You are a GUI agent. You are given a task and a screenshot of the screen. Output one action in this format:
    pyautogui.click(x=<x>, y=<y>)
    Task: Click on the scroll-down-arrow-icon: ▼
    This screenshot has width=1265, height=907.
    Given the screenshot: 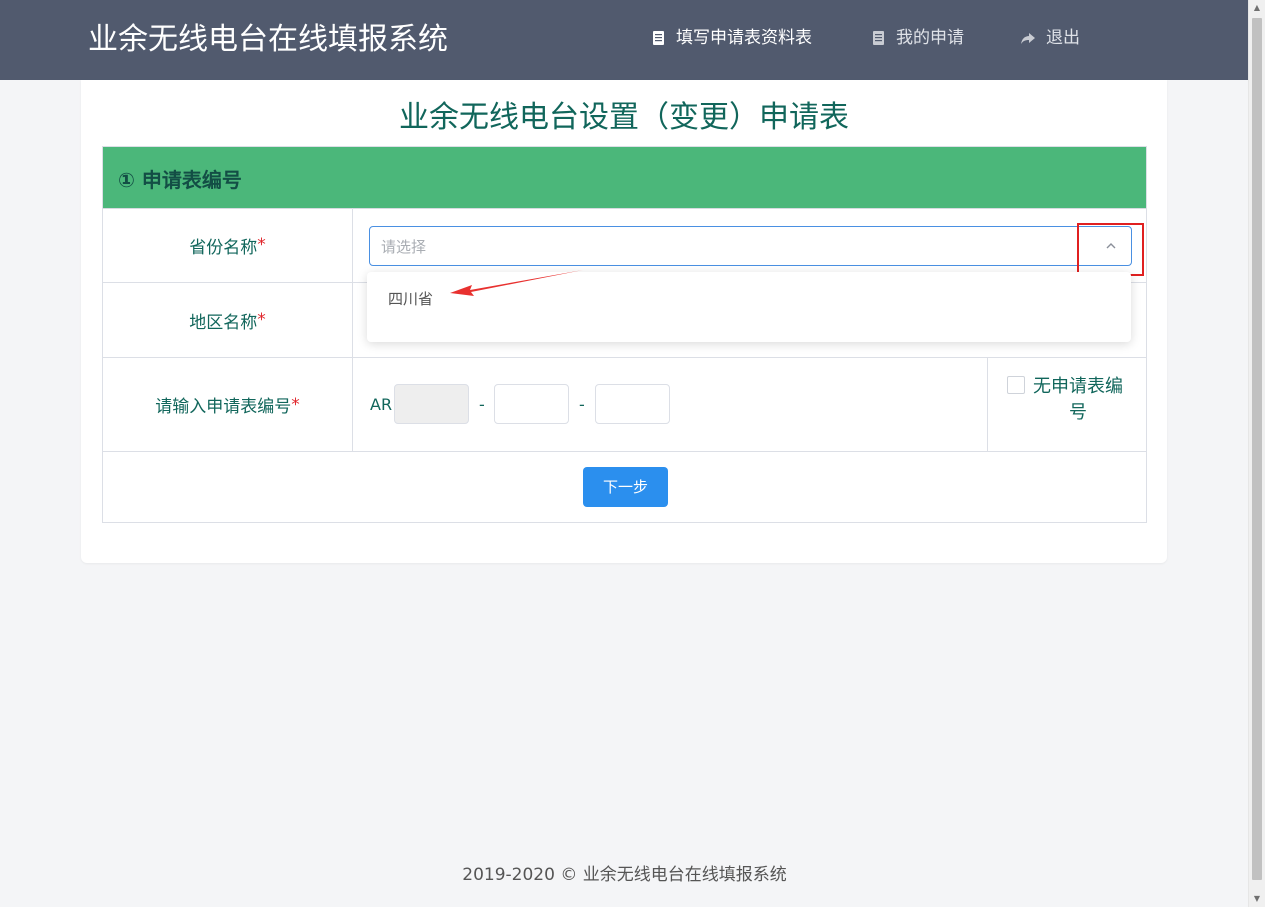 What is the action you would take?
    pyautogui.click(x=1257, y=899)
    